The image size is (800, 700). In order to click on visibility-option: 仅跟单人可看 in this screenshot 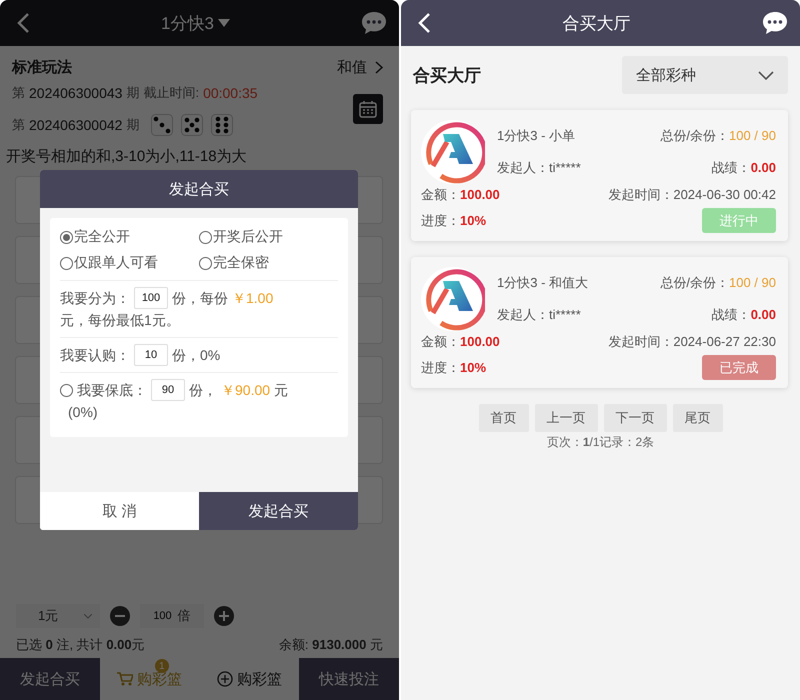, I will do `click(129, 263)`.